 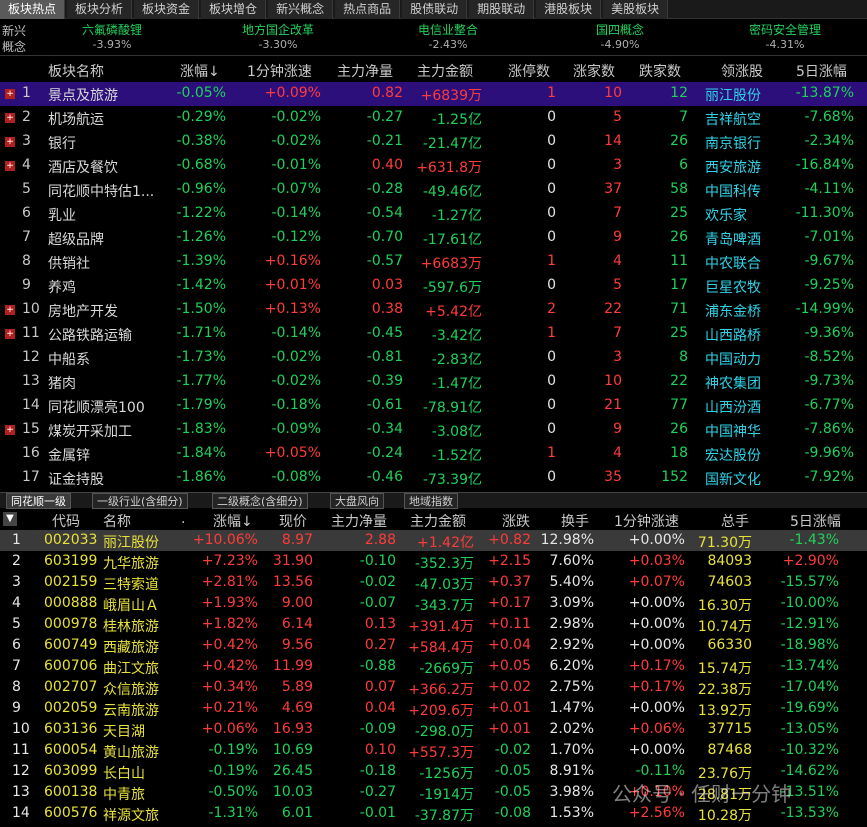 What do you see at coordinates (83, 95) in the screenshot?
I see `sector-name: 景点及旅游` at bounding box center [83, 95].